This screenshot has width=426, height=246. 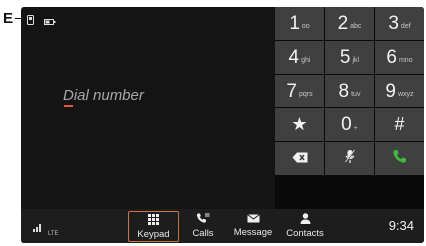 What do you see at coordinates (355, 128) in the screenshot?
I see `key-letters: +` at bounding box center [355, 128].